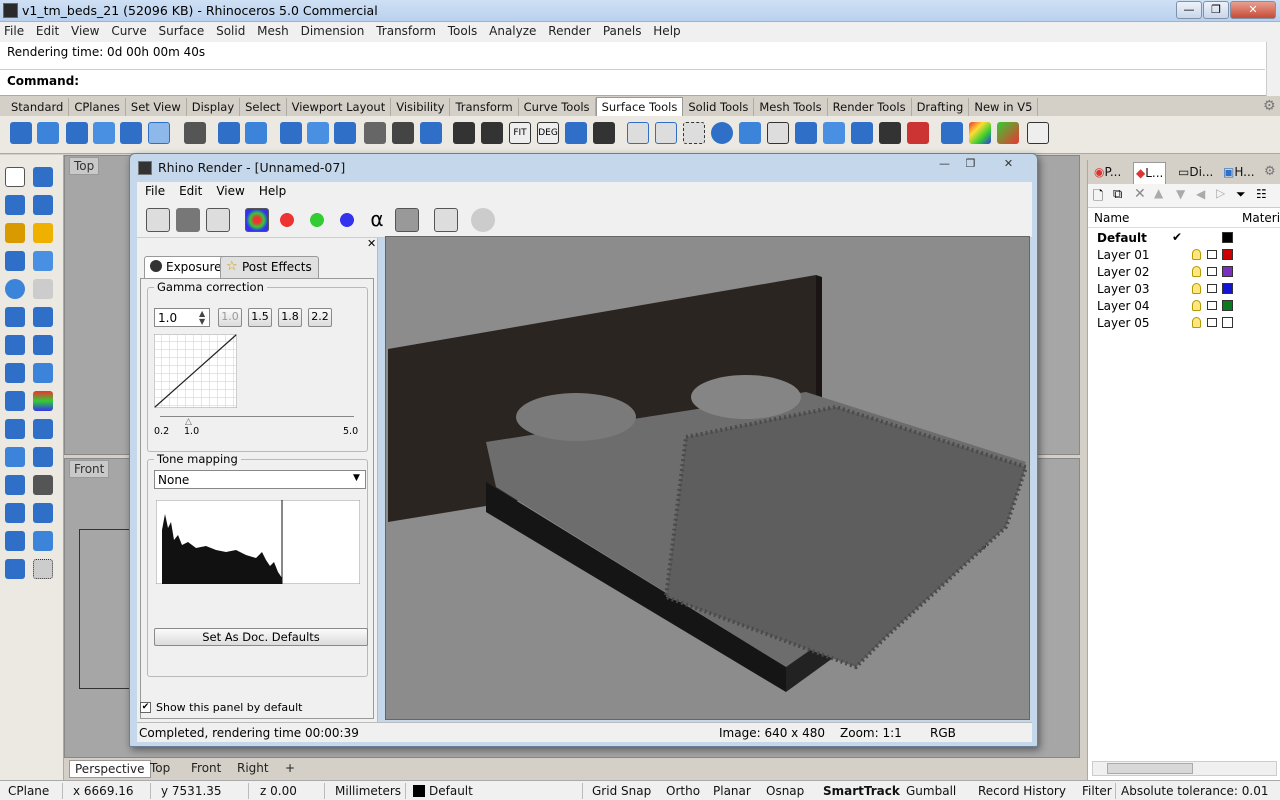 Image resolution: width=1280 pixels, height=800 pixels. Describe the element at coordinates (1140, 194) in the screenshot. I see `delete-layer-icon: ✕` at that location.